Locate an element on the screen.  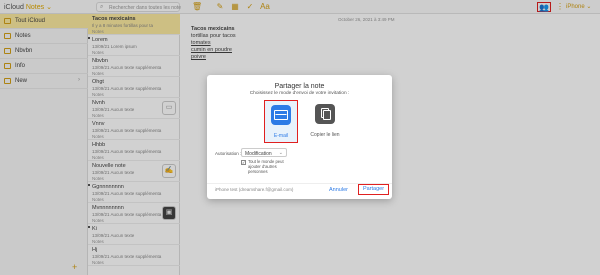
permission-select: Modification ⌄ is located at coordinates (264, 152).